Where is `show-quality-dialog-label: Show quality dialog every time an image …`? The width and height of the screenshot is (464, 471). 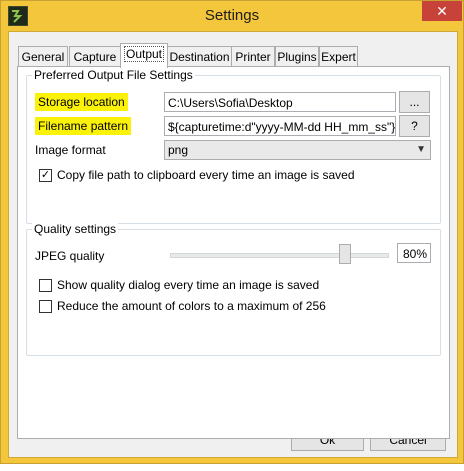 show-quality-dialog-label: Show quality dialog every time an image … is located at coordinates (188, 285).